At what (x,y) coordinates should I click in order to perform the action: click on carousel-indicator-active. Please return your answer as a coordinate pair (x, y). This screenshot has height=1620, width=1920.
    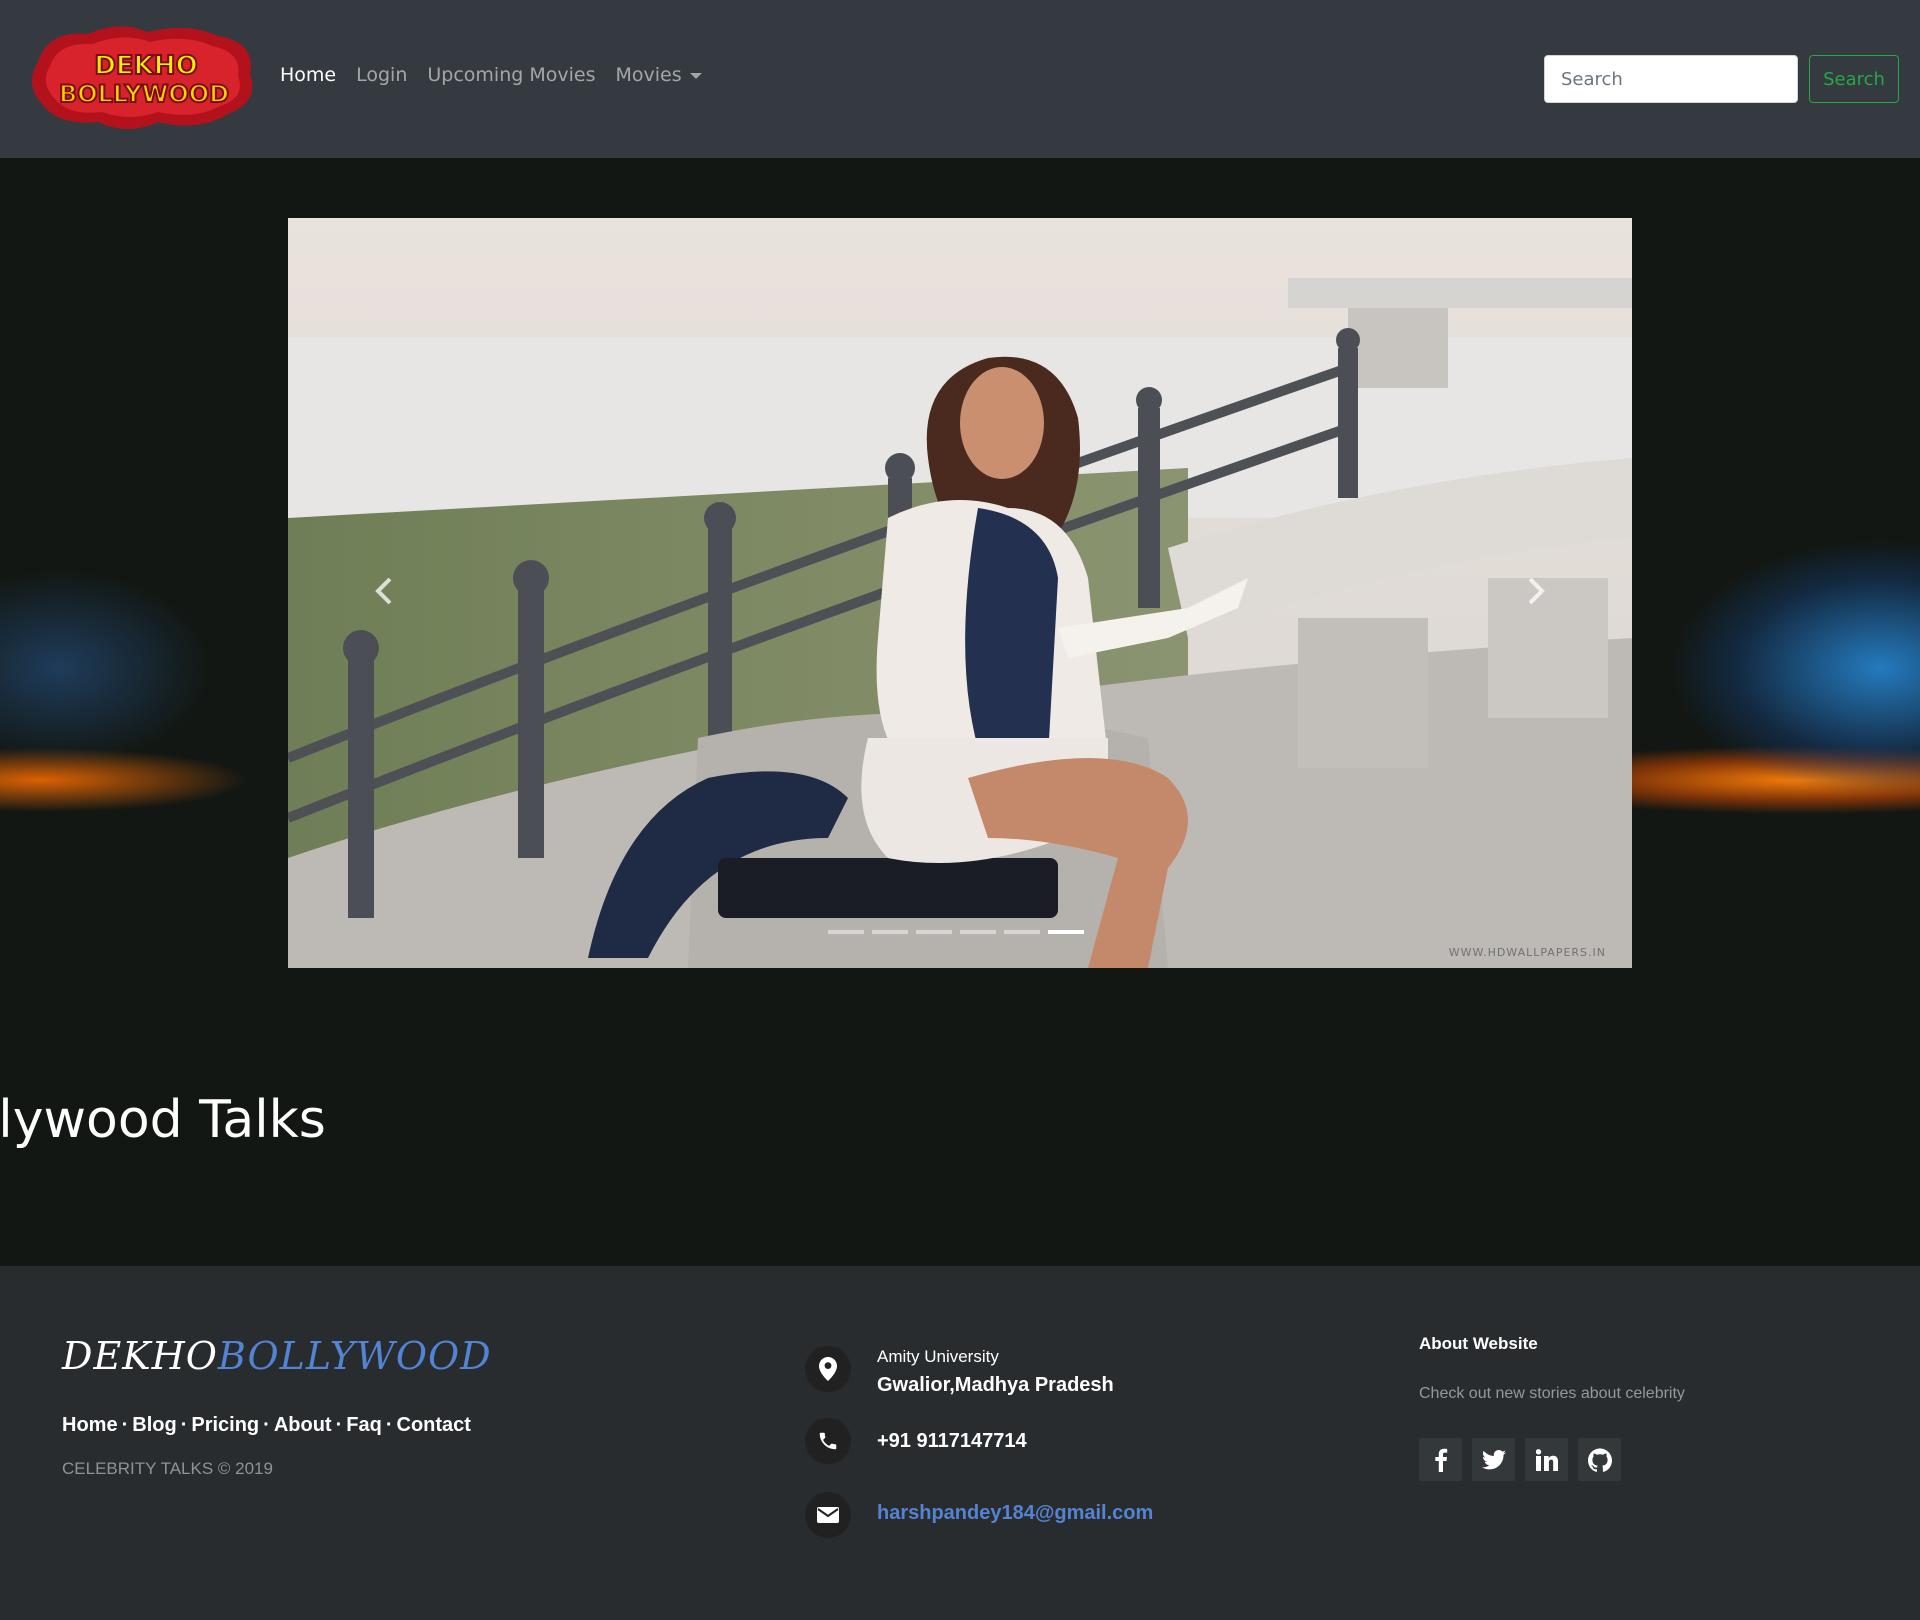
    Looking at the image, I should click on (1066, 932).